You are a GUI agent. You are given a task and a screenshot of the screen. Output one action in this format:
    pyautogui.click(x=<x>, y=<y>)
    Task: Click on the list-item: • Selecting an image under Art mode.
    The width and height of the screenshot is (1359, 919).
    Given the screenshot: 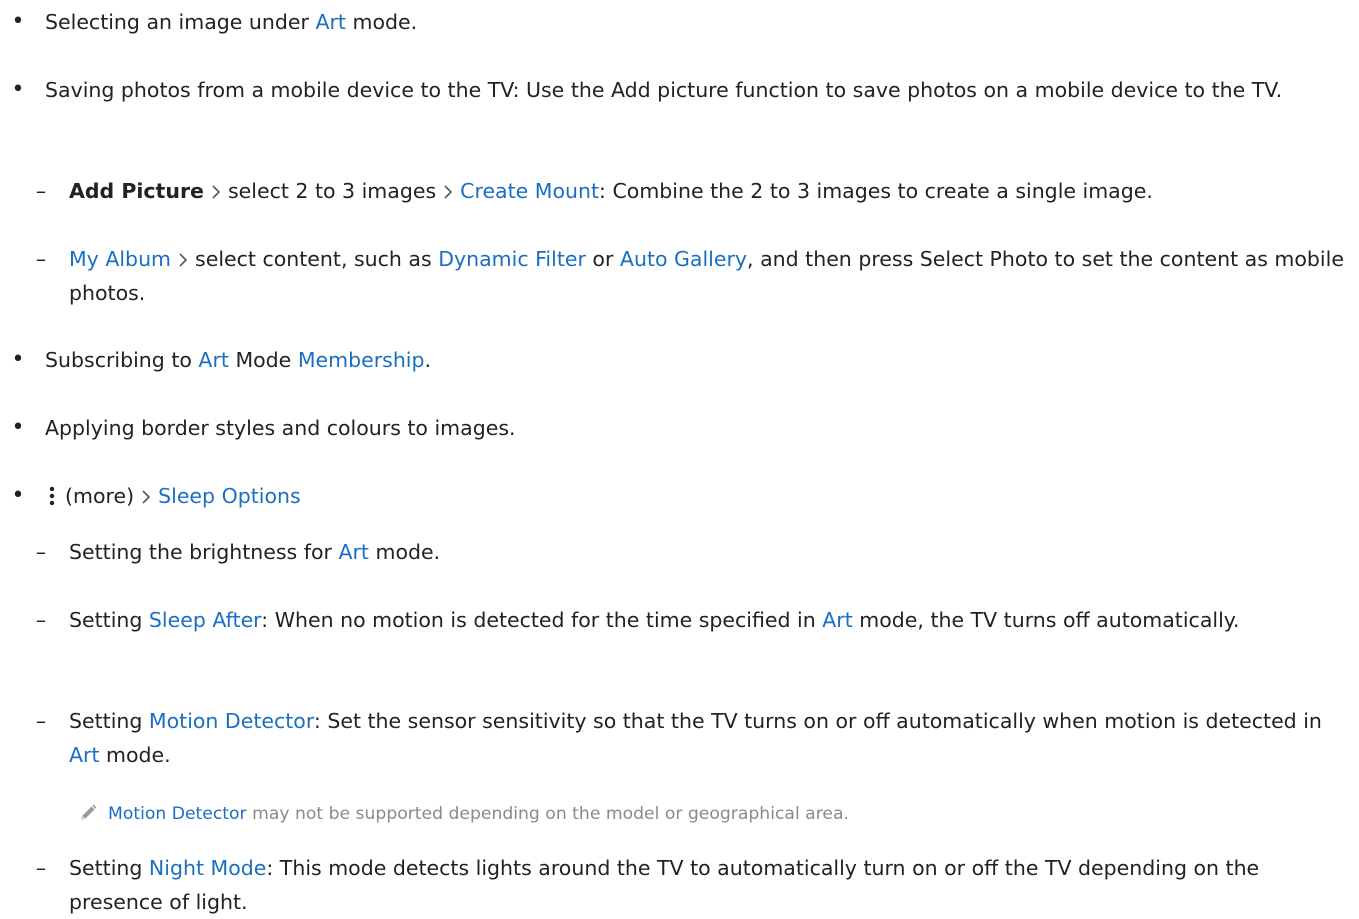 What is the action you would take?
    pyautogui.click(x=679, y=22)
    